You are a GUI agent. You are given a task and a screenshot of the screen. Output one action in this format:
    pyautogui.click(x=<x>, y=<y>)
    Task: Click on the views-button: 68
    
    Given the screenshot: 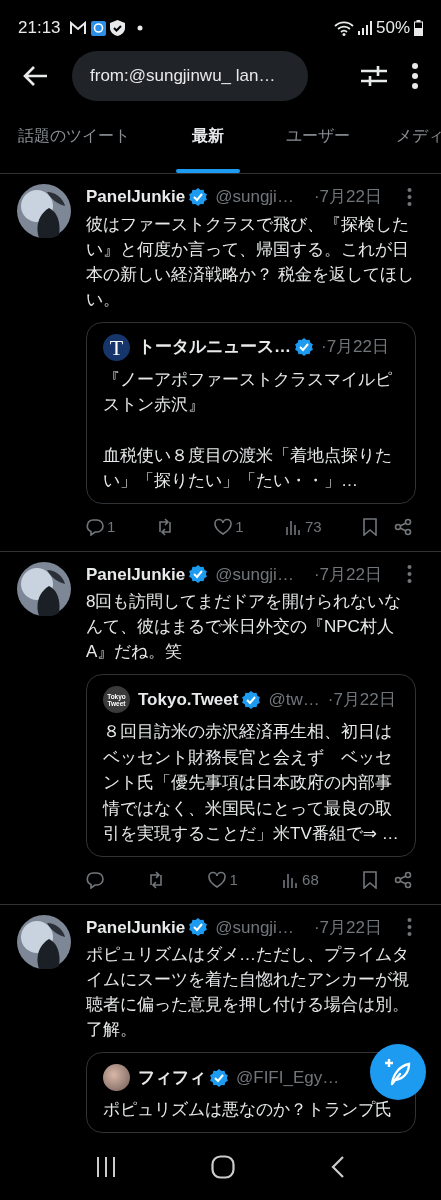 What is the action you would take?
    pyautogui.click(x=300, y=880)
    